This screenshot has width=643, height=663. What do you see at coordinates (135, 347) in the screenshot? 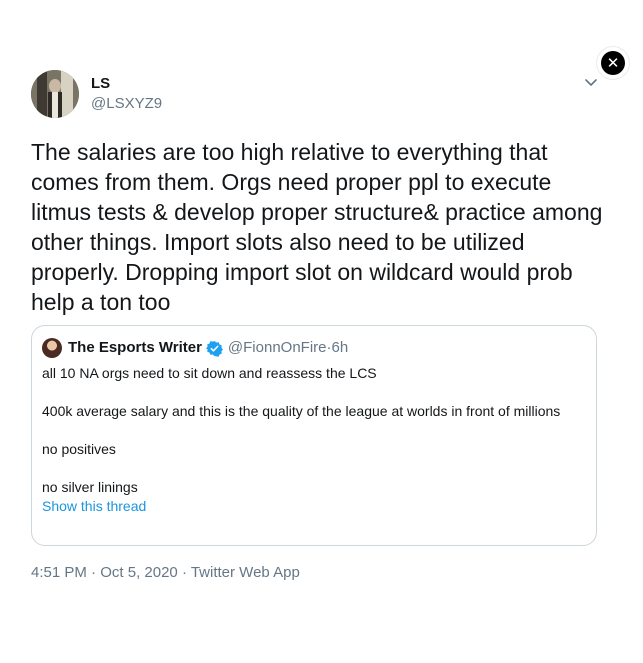
I see `quoted-author-name: The Esports Writer` at bounding box center [135, 347].